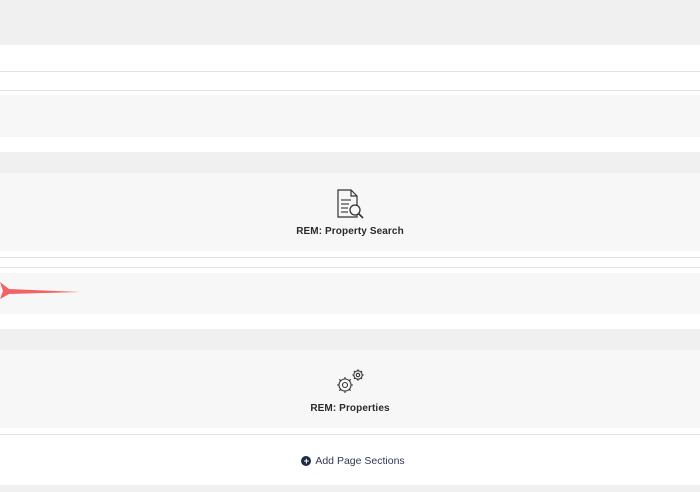 This screenshot has width=700, height=492. Describe the element at coordinates (350, 231) in the screenshot. I see `module-label: REM: Property Search` at that location.